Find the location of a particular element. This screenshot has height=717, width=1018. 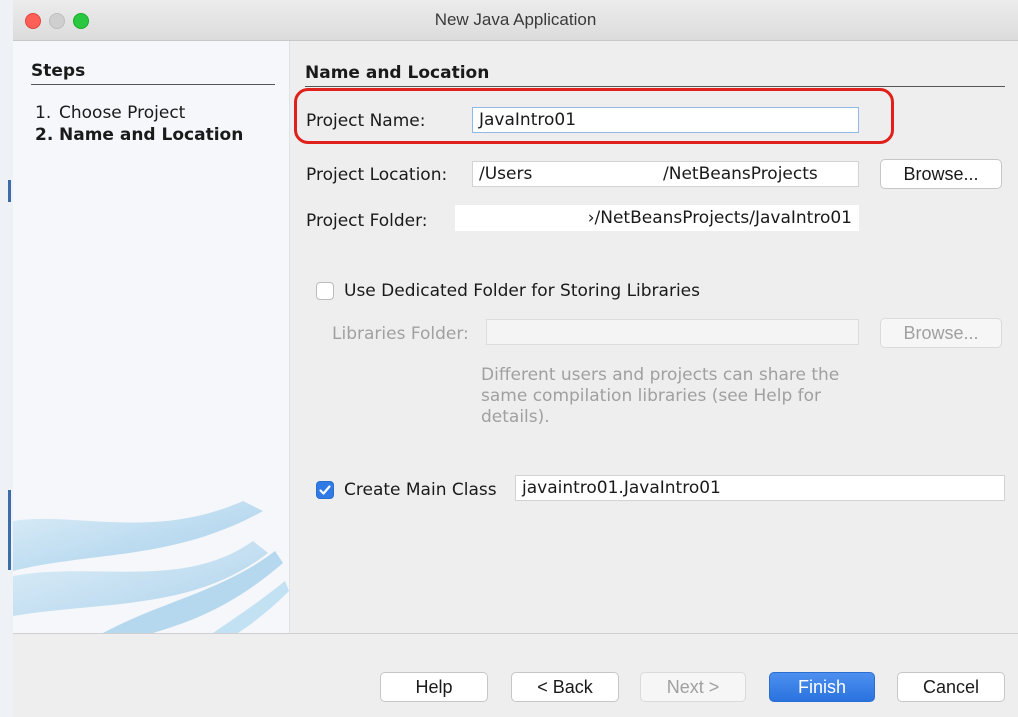

step-label: Choose Project is located at coordinates (122, 113).